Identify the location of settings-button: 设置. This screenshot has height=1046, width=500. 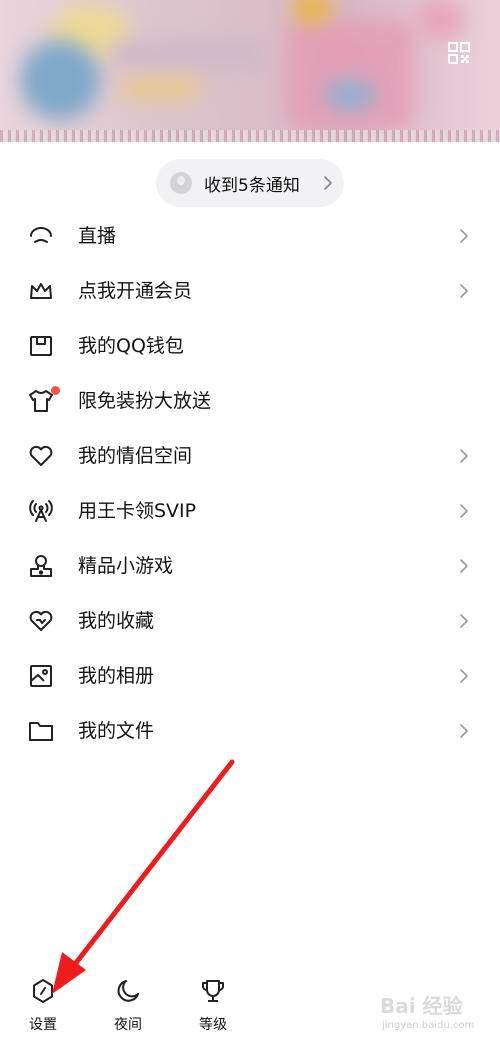
(43, 1003).